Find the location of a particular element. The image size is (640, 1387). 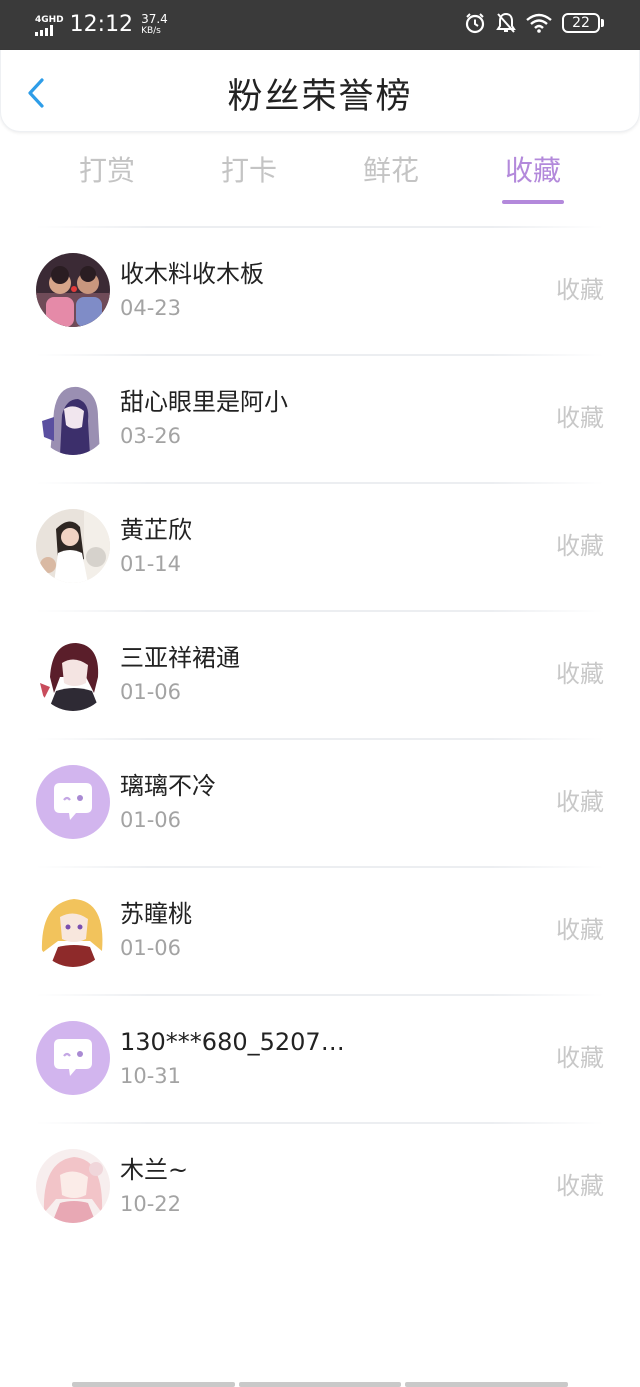

fan-date: 10-31 is located at coordinates (151, 1076).